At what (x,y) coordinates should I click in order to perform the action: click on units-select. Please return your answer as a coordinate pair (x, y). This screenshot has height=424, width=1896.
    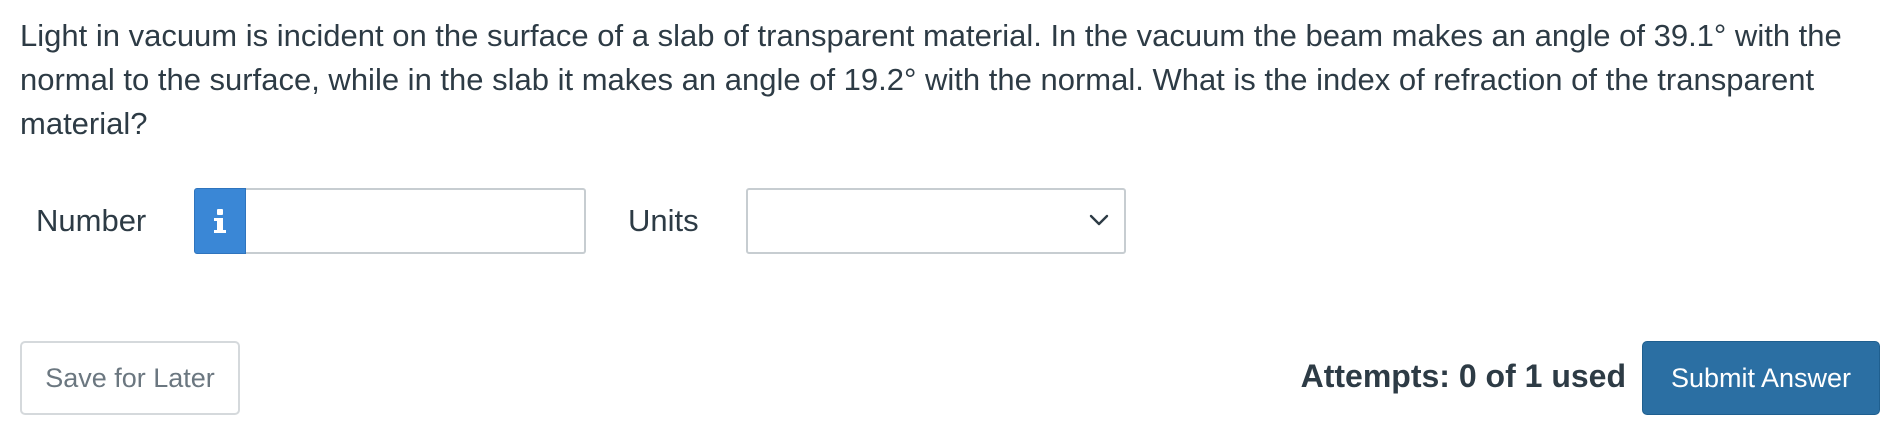
    Looking at the image, I should click on (936, 221).